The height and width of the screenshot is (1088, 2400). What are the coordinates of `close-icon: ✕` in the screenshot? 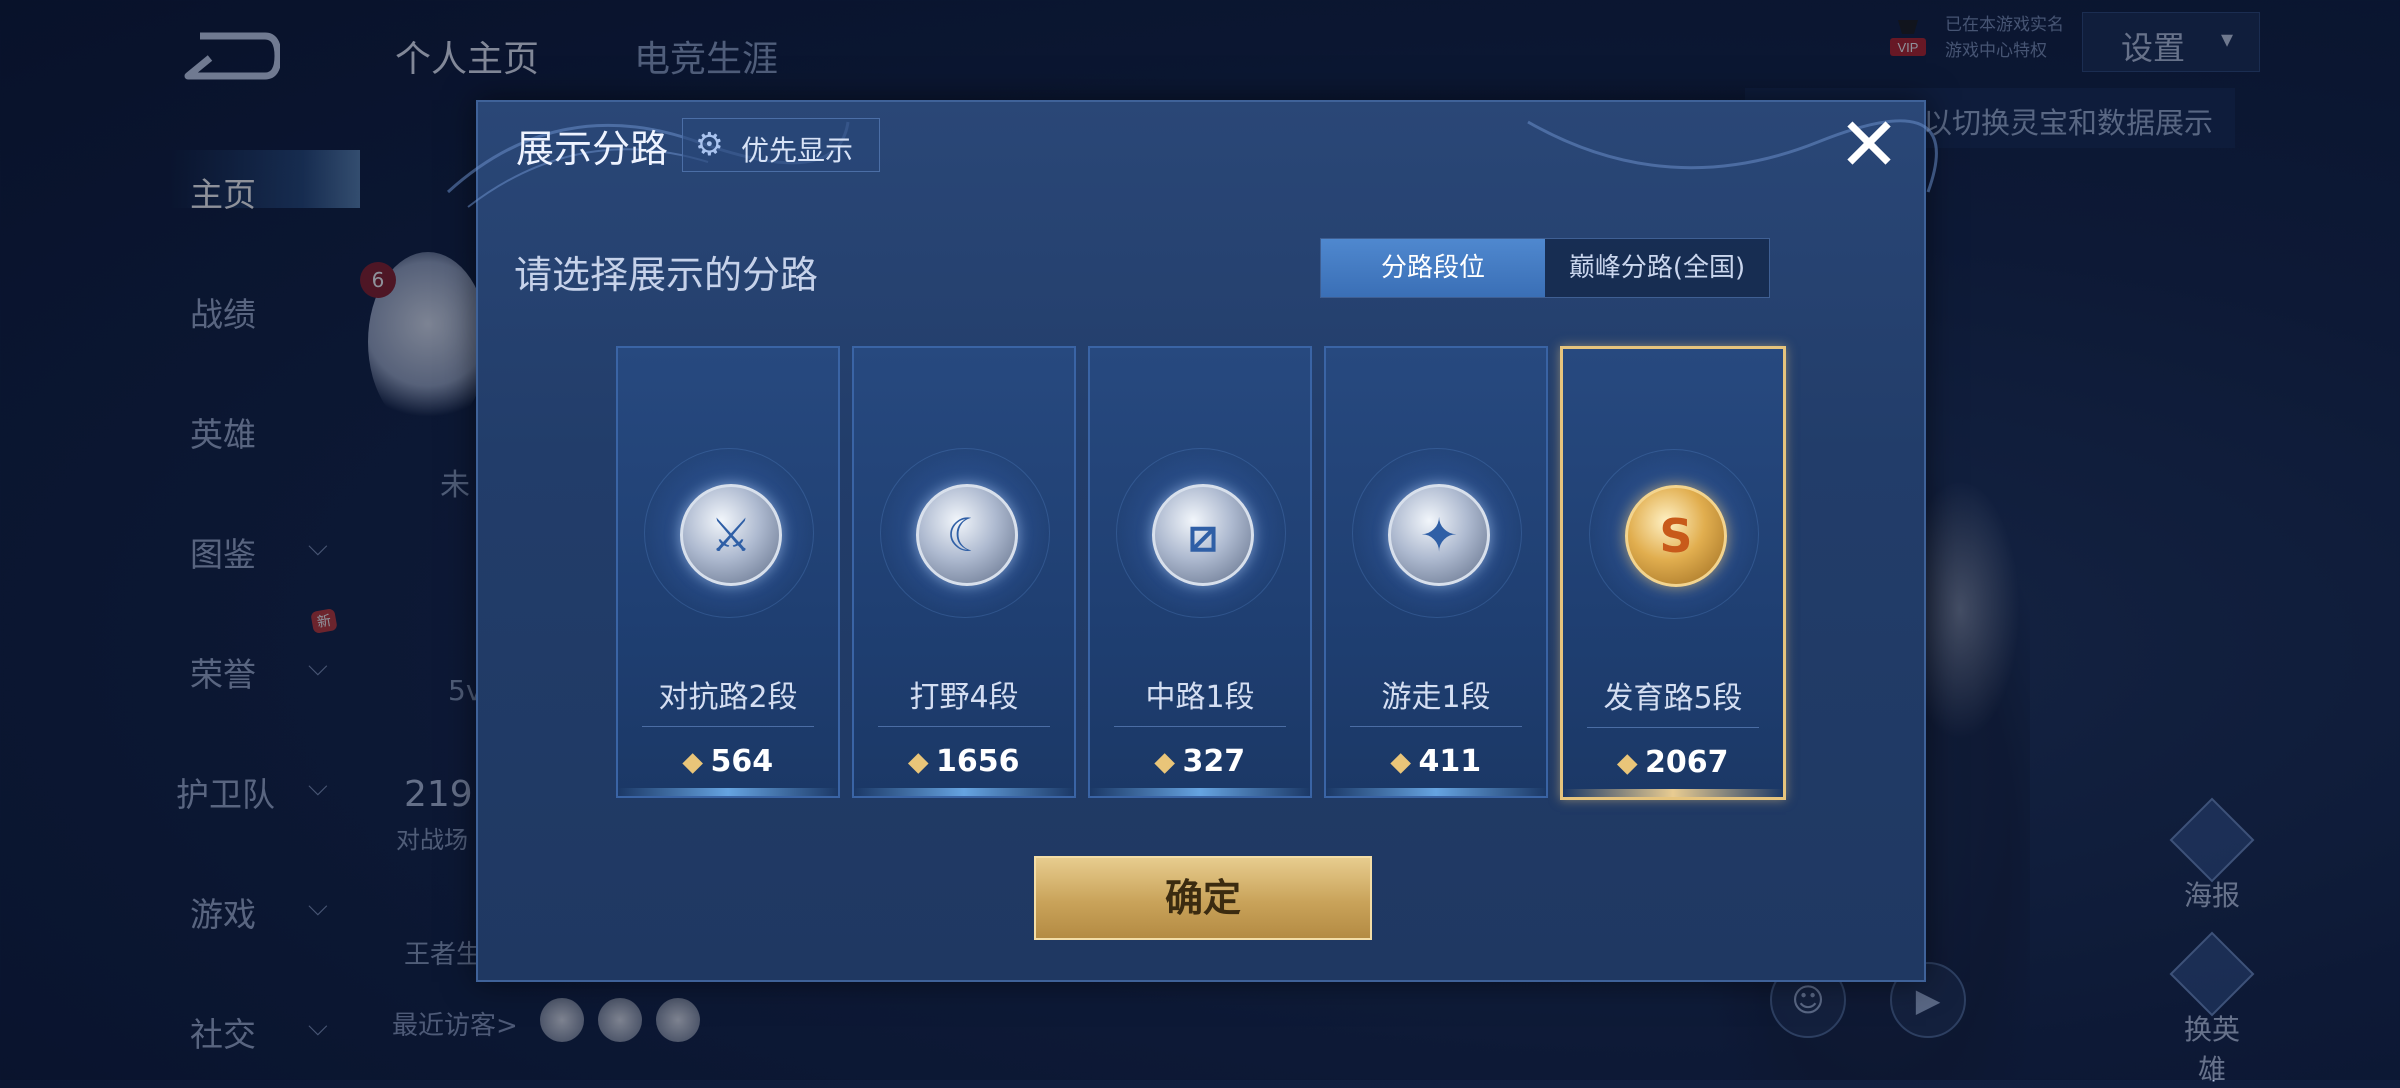 It's located at (1869, 146).